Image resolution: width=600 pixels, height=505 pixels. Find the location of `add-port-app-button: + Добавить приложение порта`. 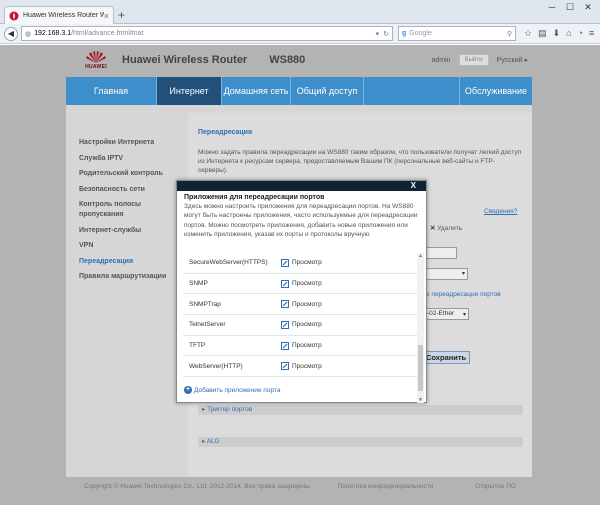

add-port-app-button: + Добавить приложение порта is located at coordinates (232, 390).